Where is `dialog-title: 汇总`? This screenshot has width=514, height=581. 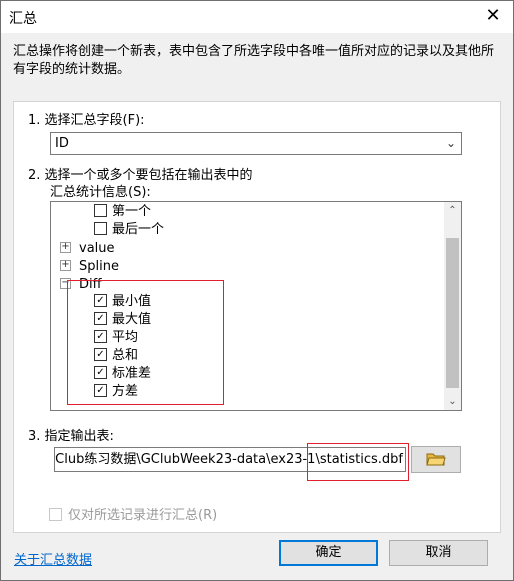 dialog-title: 汇总 is located at coordinates (23, 19).